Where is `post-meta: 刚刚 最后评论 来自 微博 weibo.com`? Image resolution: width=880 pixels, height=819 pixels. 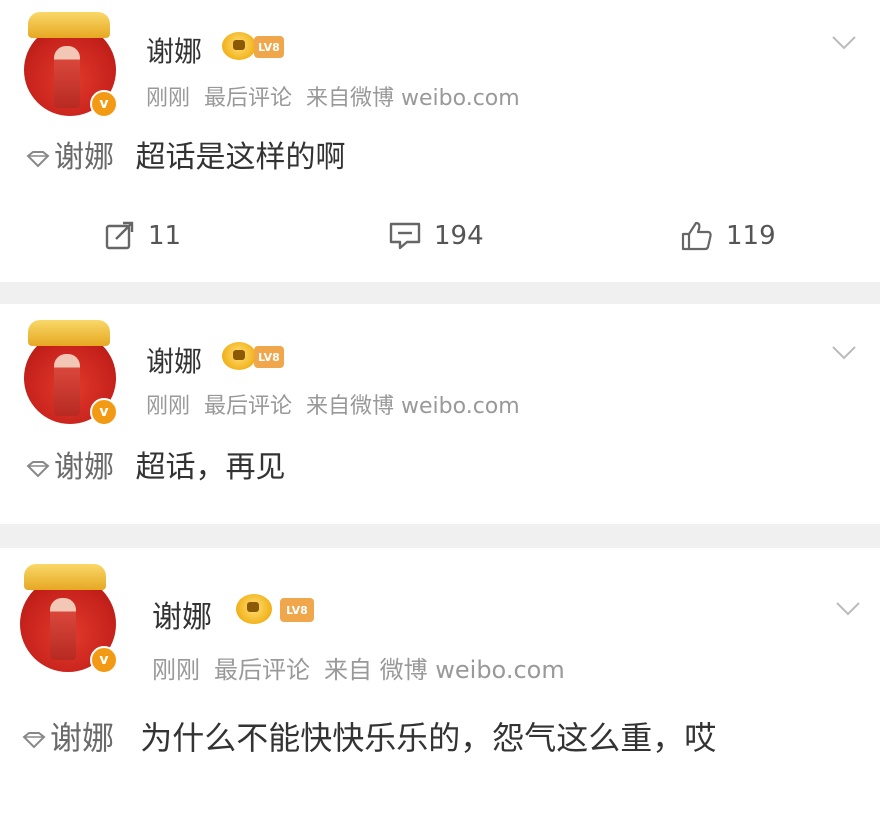
post-meta: 刚刚 最后评论 来自 微博 weibo.com is located at coordinates (365, 667).